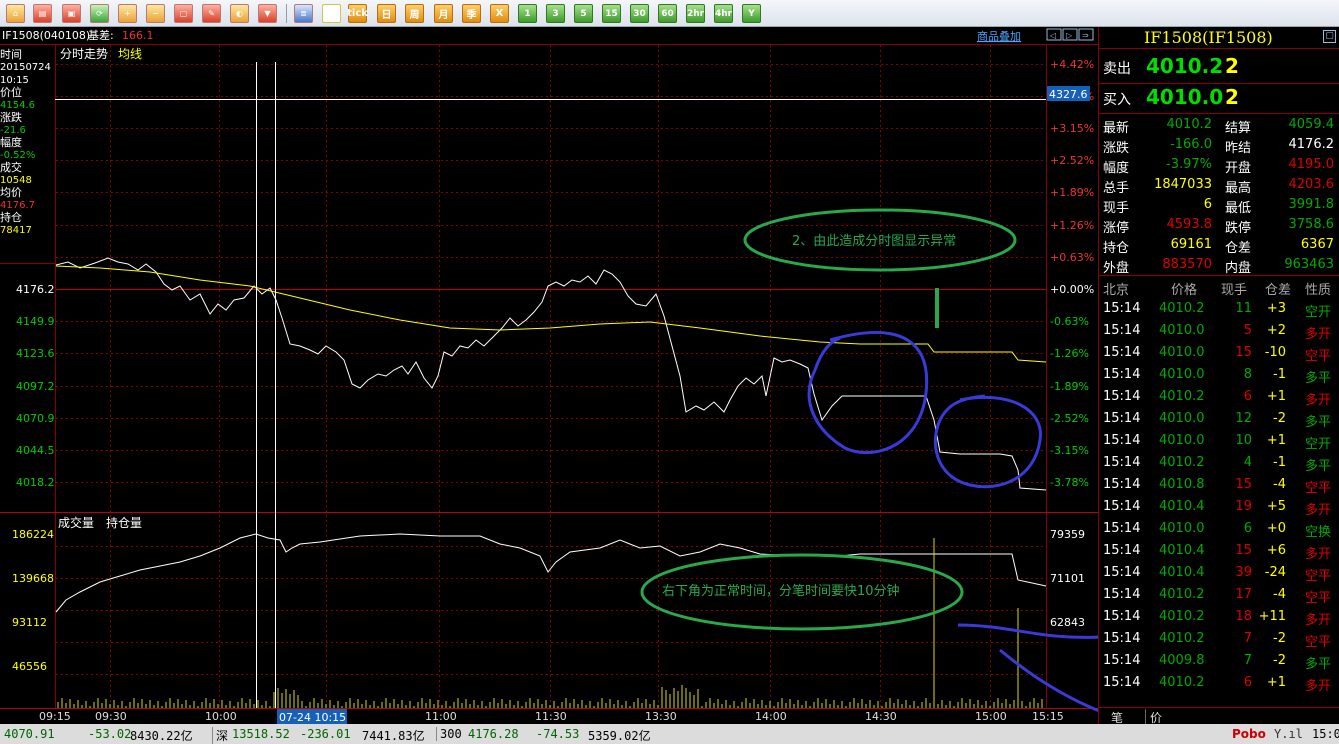 This screenshot has height=744, width=1339. What do you see at coordinates (1329, 36) in the screenshot?
I see `quote-close-icon: ▢` at bounding box center [1329, 36].